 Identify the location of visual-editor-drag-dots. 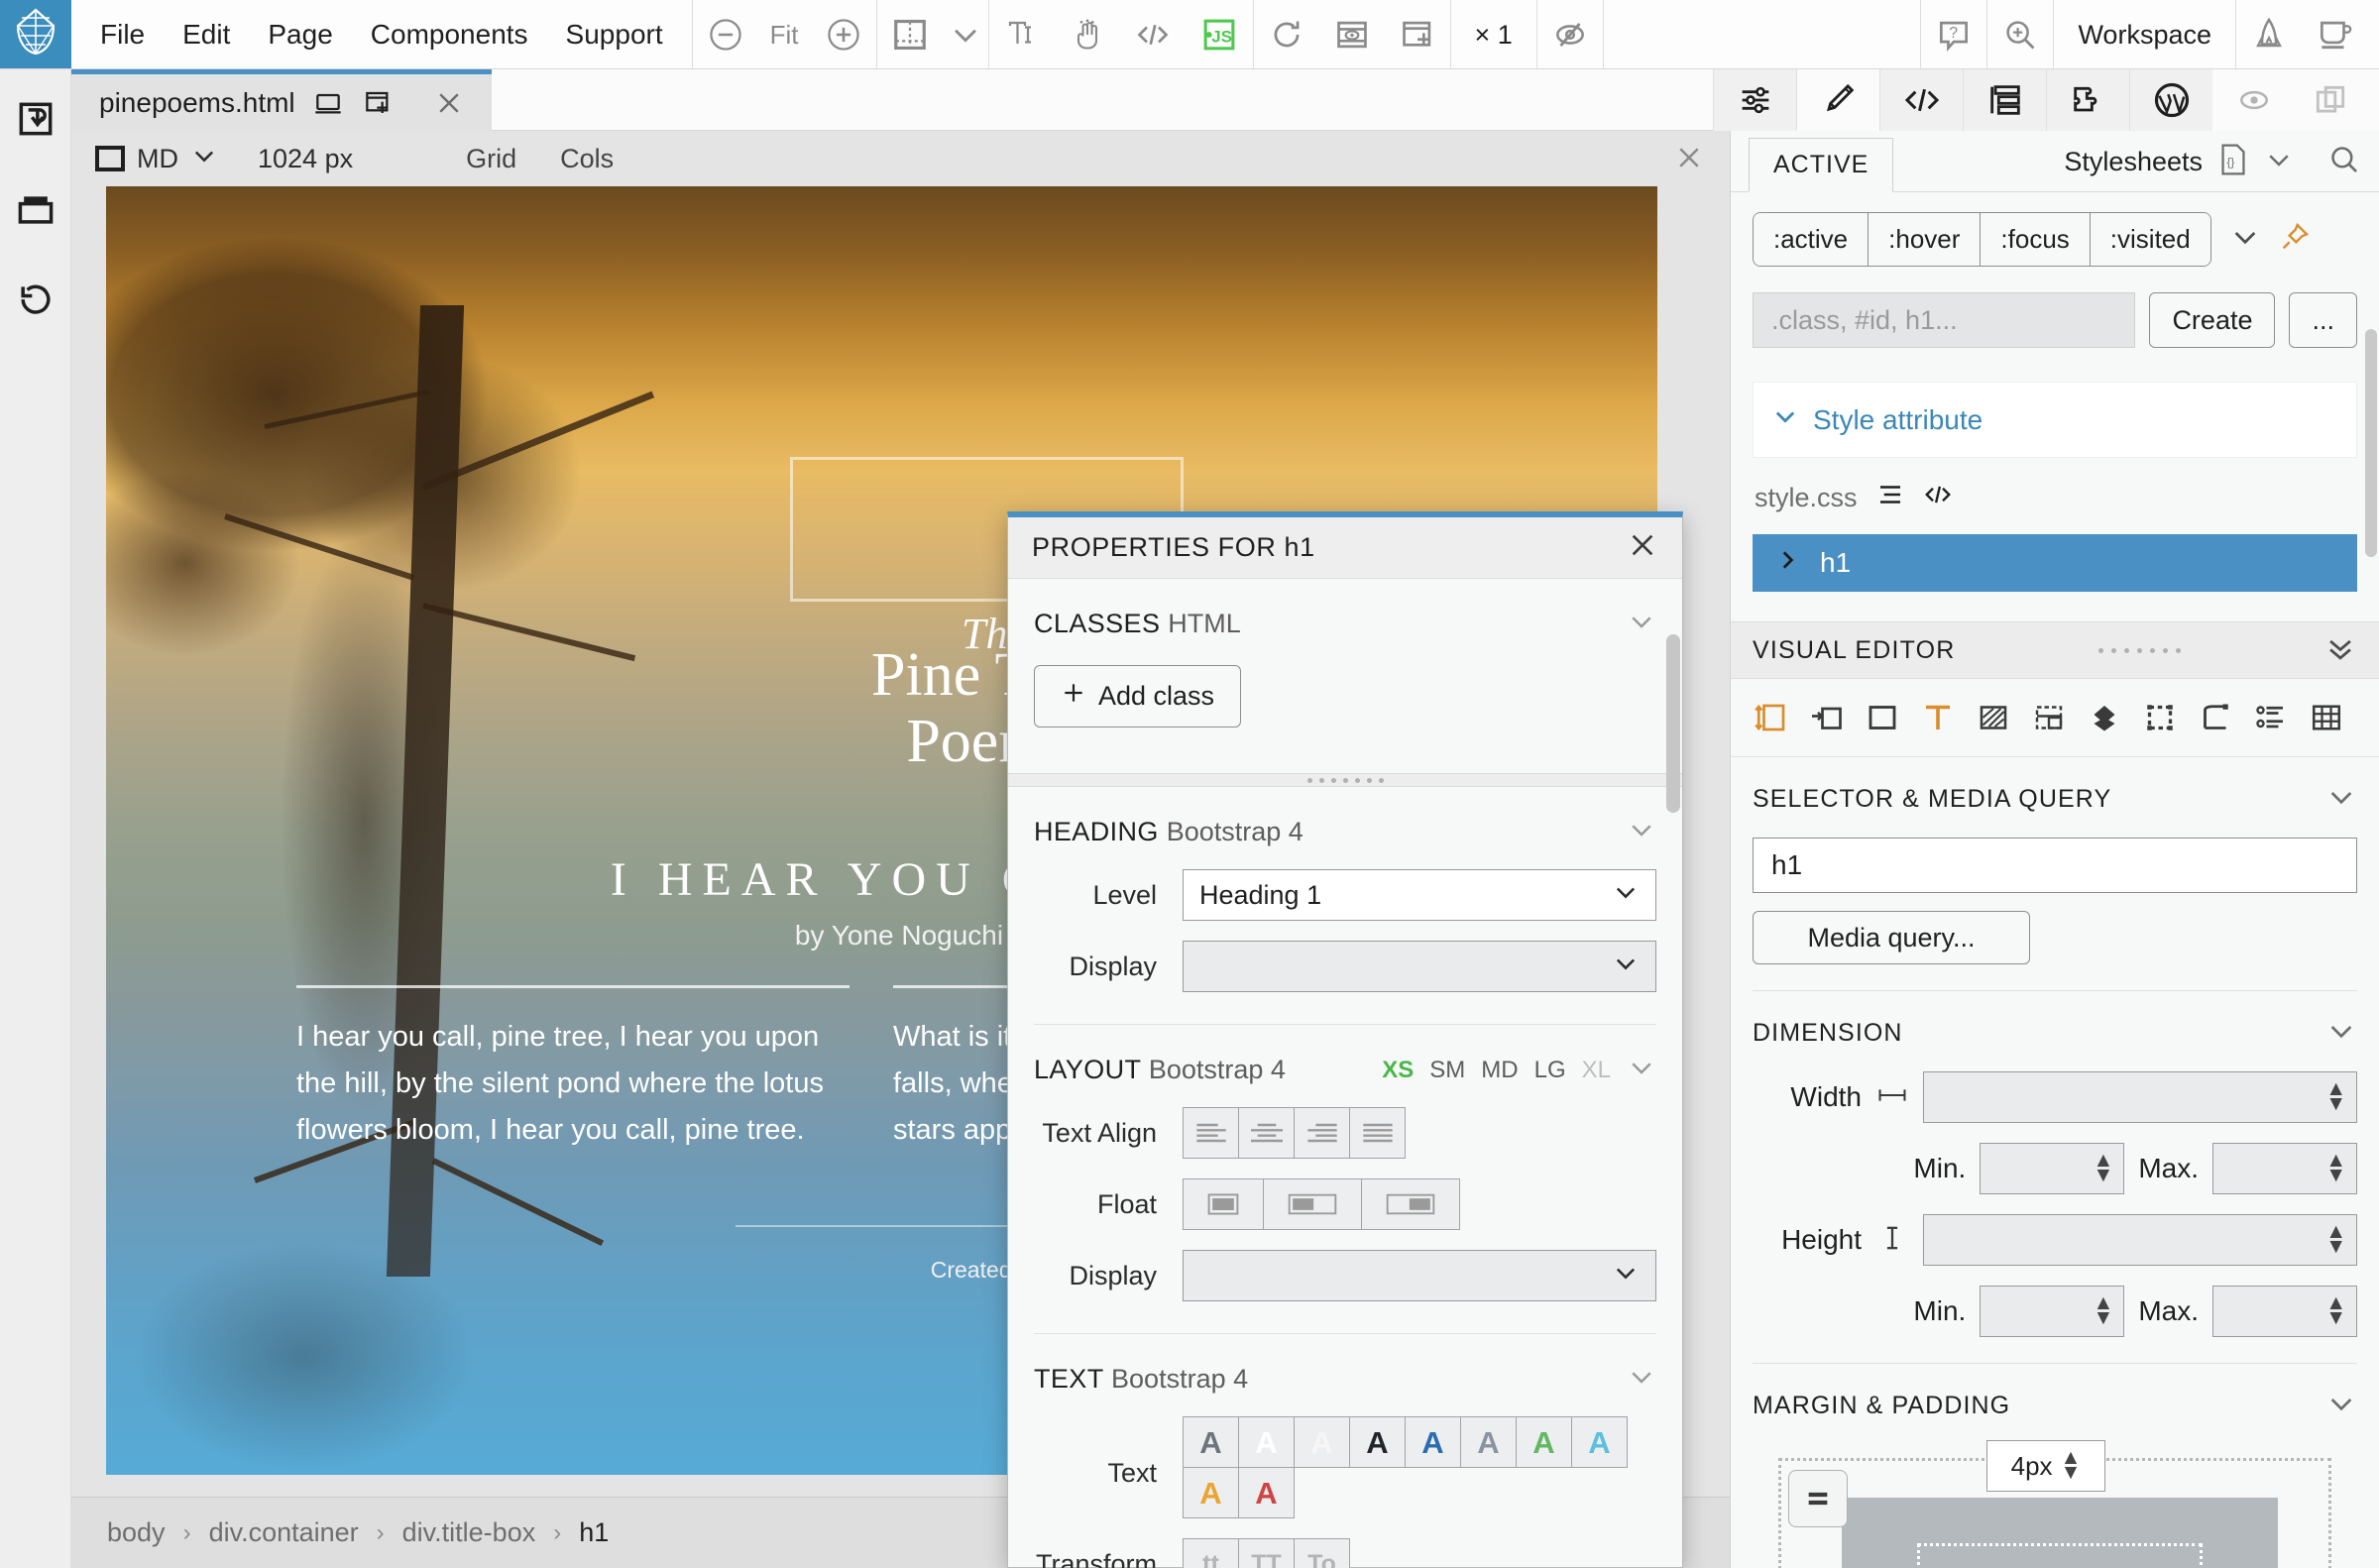
(2139, 650).